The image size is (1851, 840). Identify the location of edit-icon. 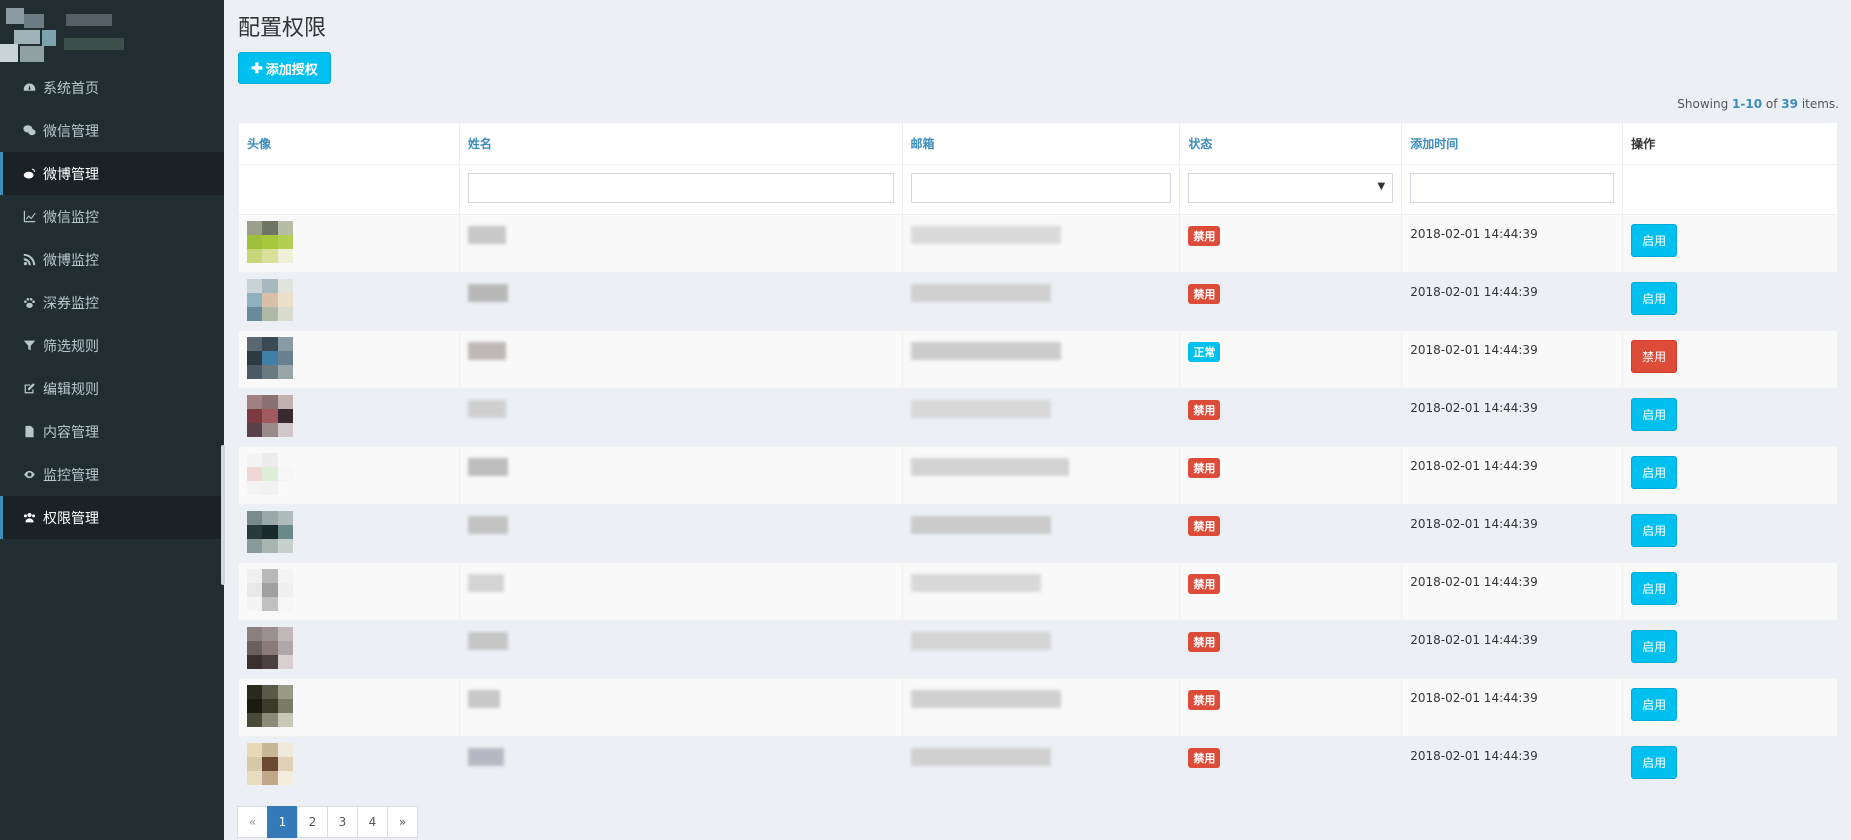
(29, 389).